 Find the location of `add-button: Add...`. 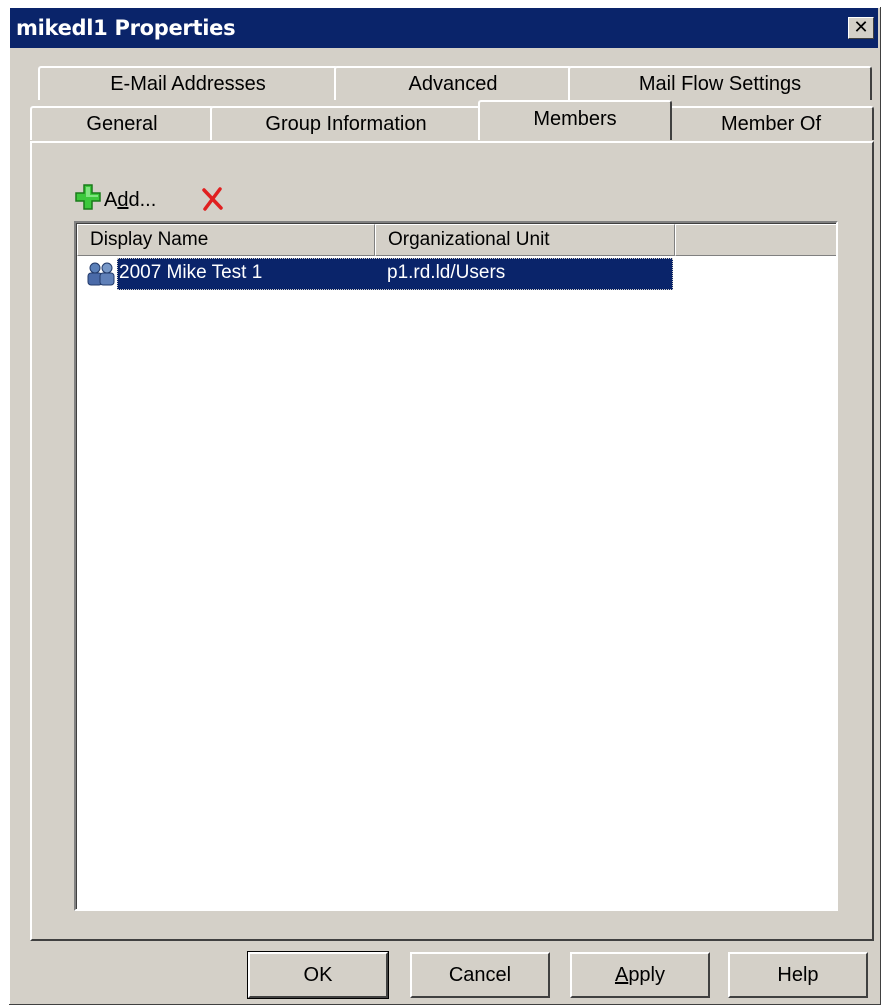

add-button: Add... is located at coordinates (115, 200).